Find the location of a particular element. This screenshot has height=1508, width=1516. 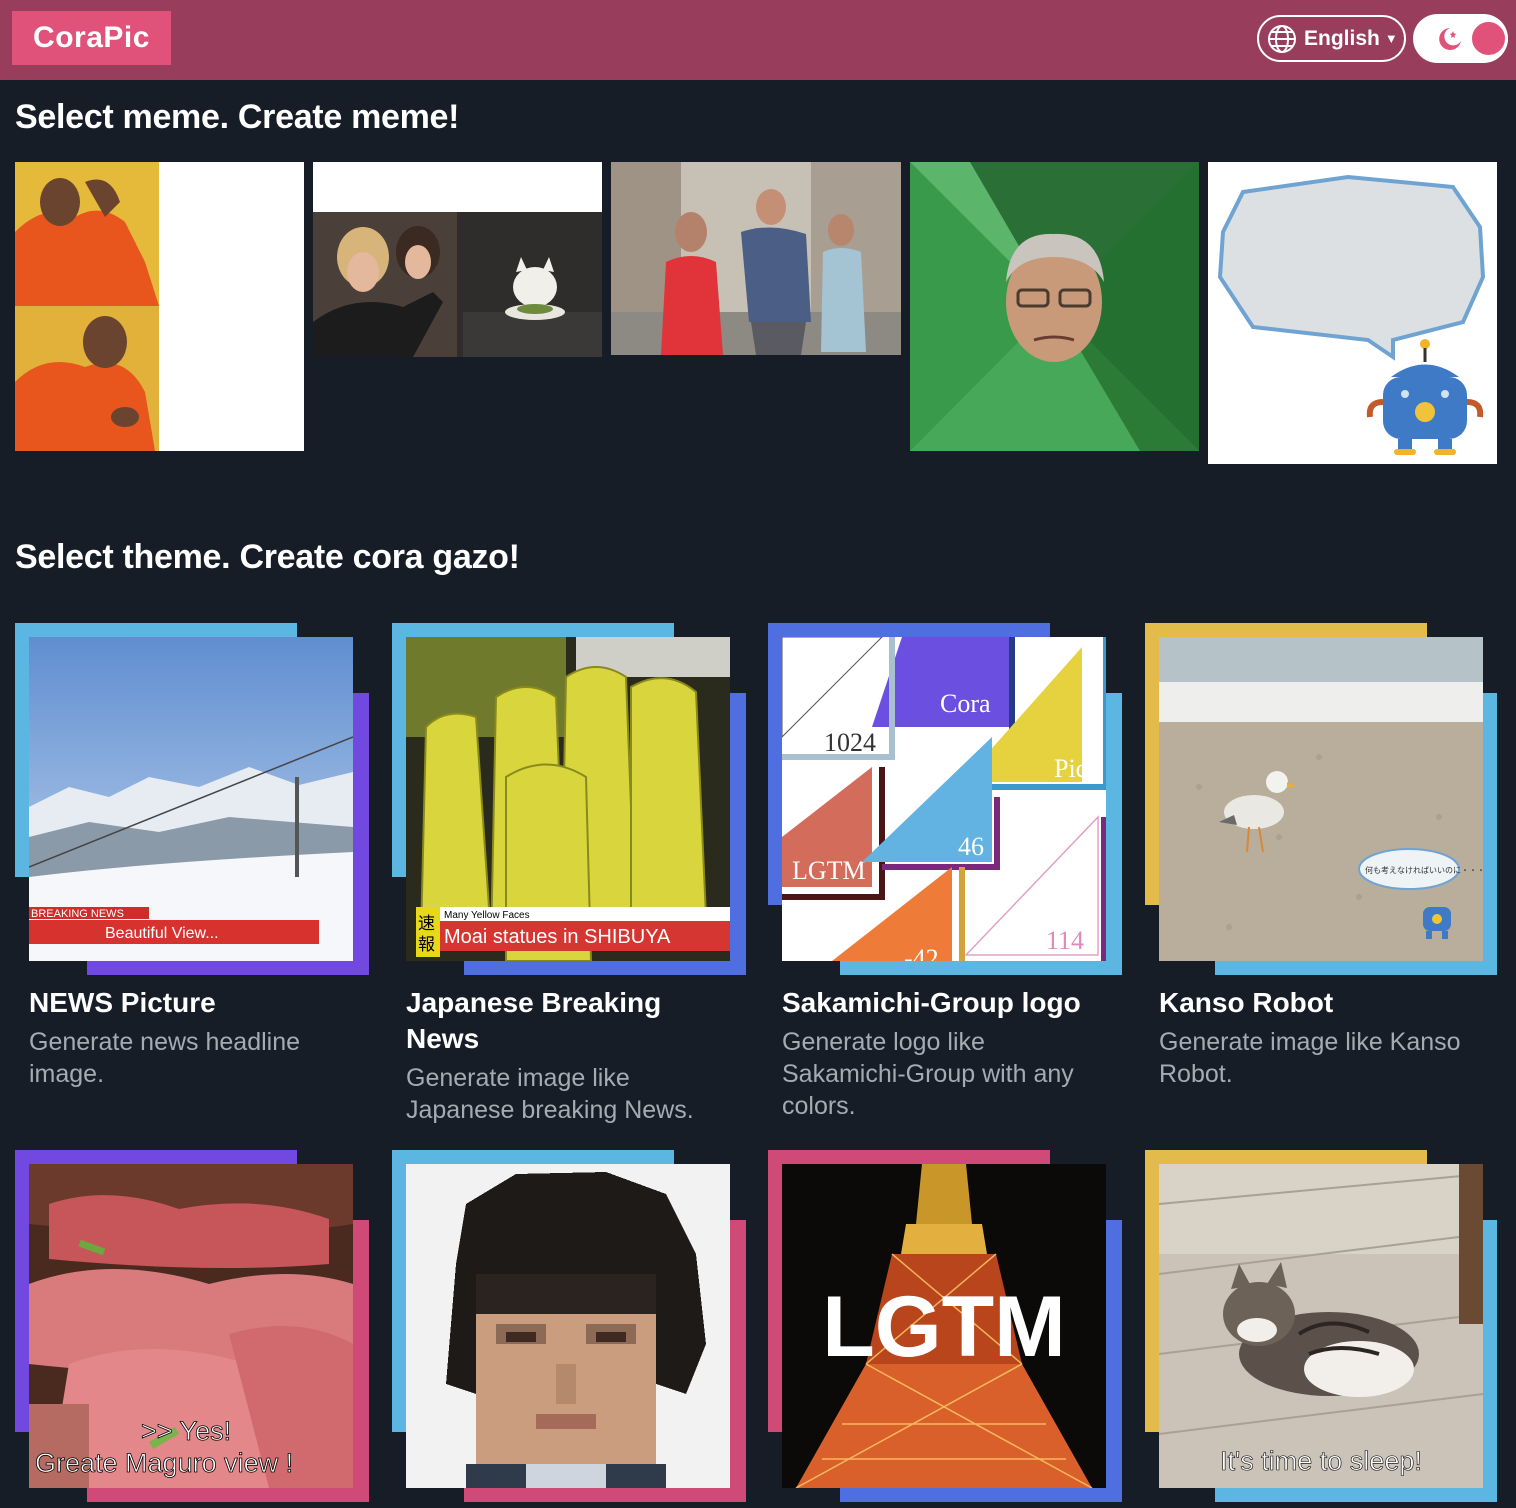

robot-bubble-text: 何も考えなければいいのに・・・ is located at coordinates (1424, 870).